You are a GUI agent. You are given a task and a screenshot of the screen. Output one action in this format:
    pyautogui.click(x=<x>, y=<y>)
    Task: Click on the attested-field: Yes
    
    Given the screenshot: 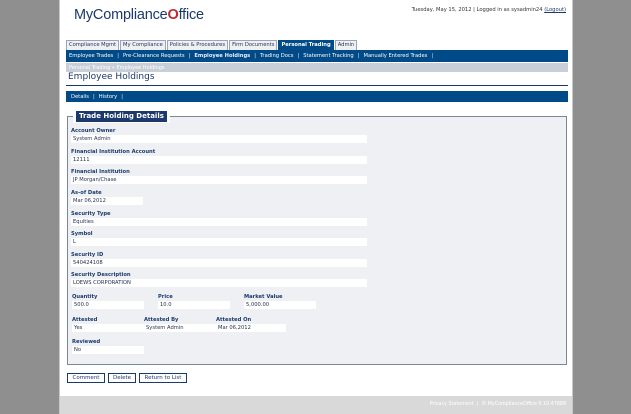 What is the action you would take?
    pyautogui.click(x=108, y=328)
    